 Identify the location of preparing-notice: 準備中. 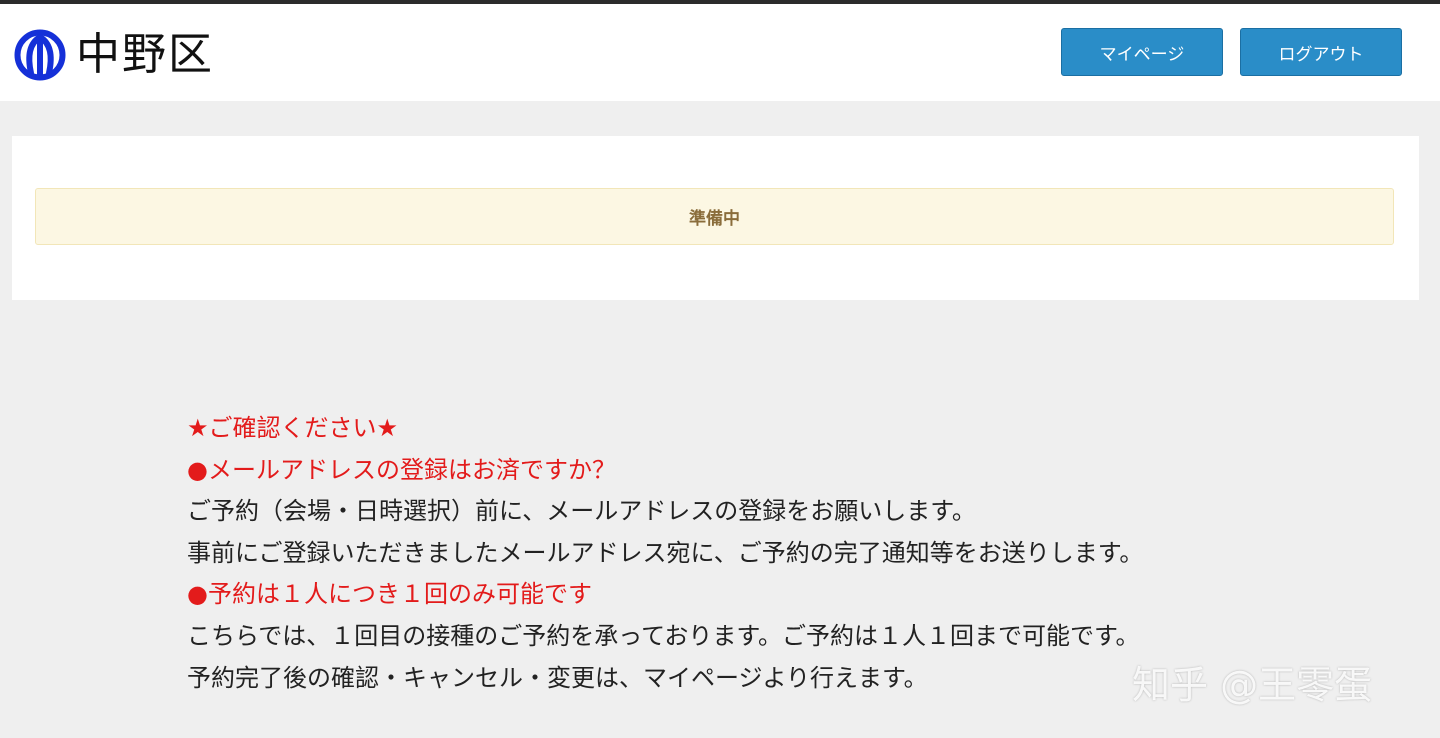
(714, 216).